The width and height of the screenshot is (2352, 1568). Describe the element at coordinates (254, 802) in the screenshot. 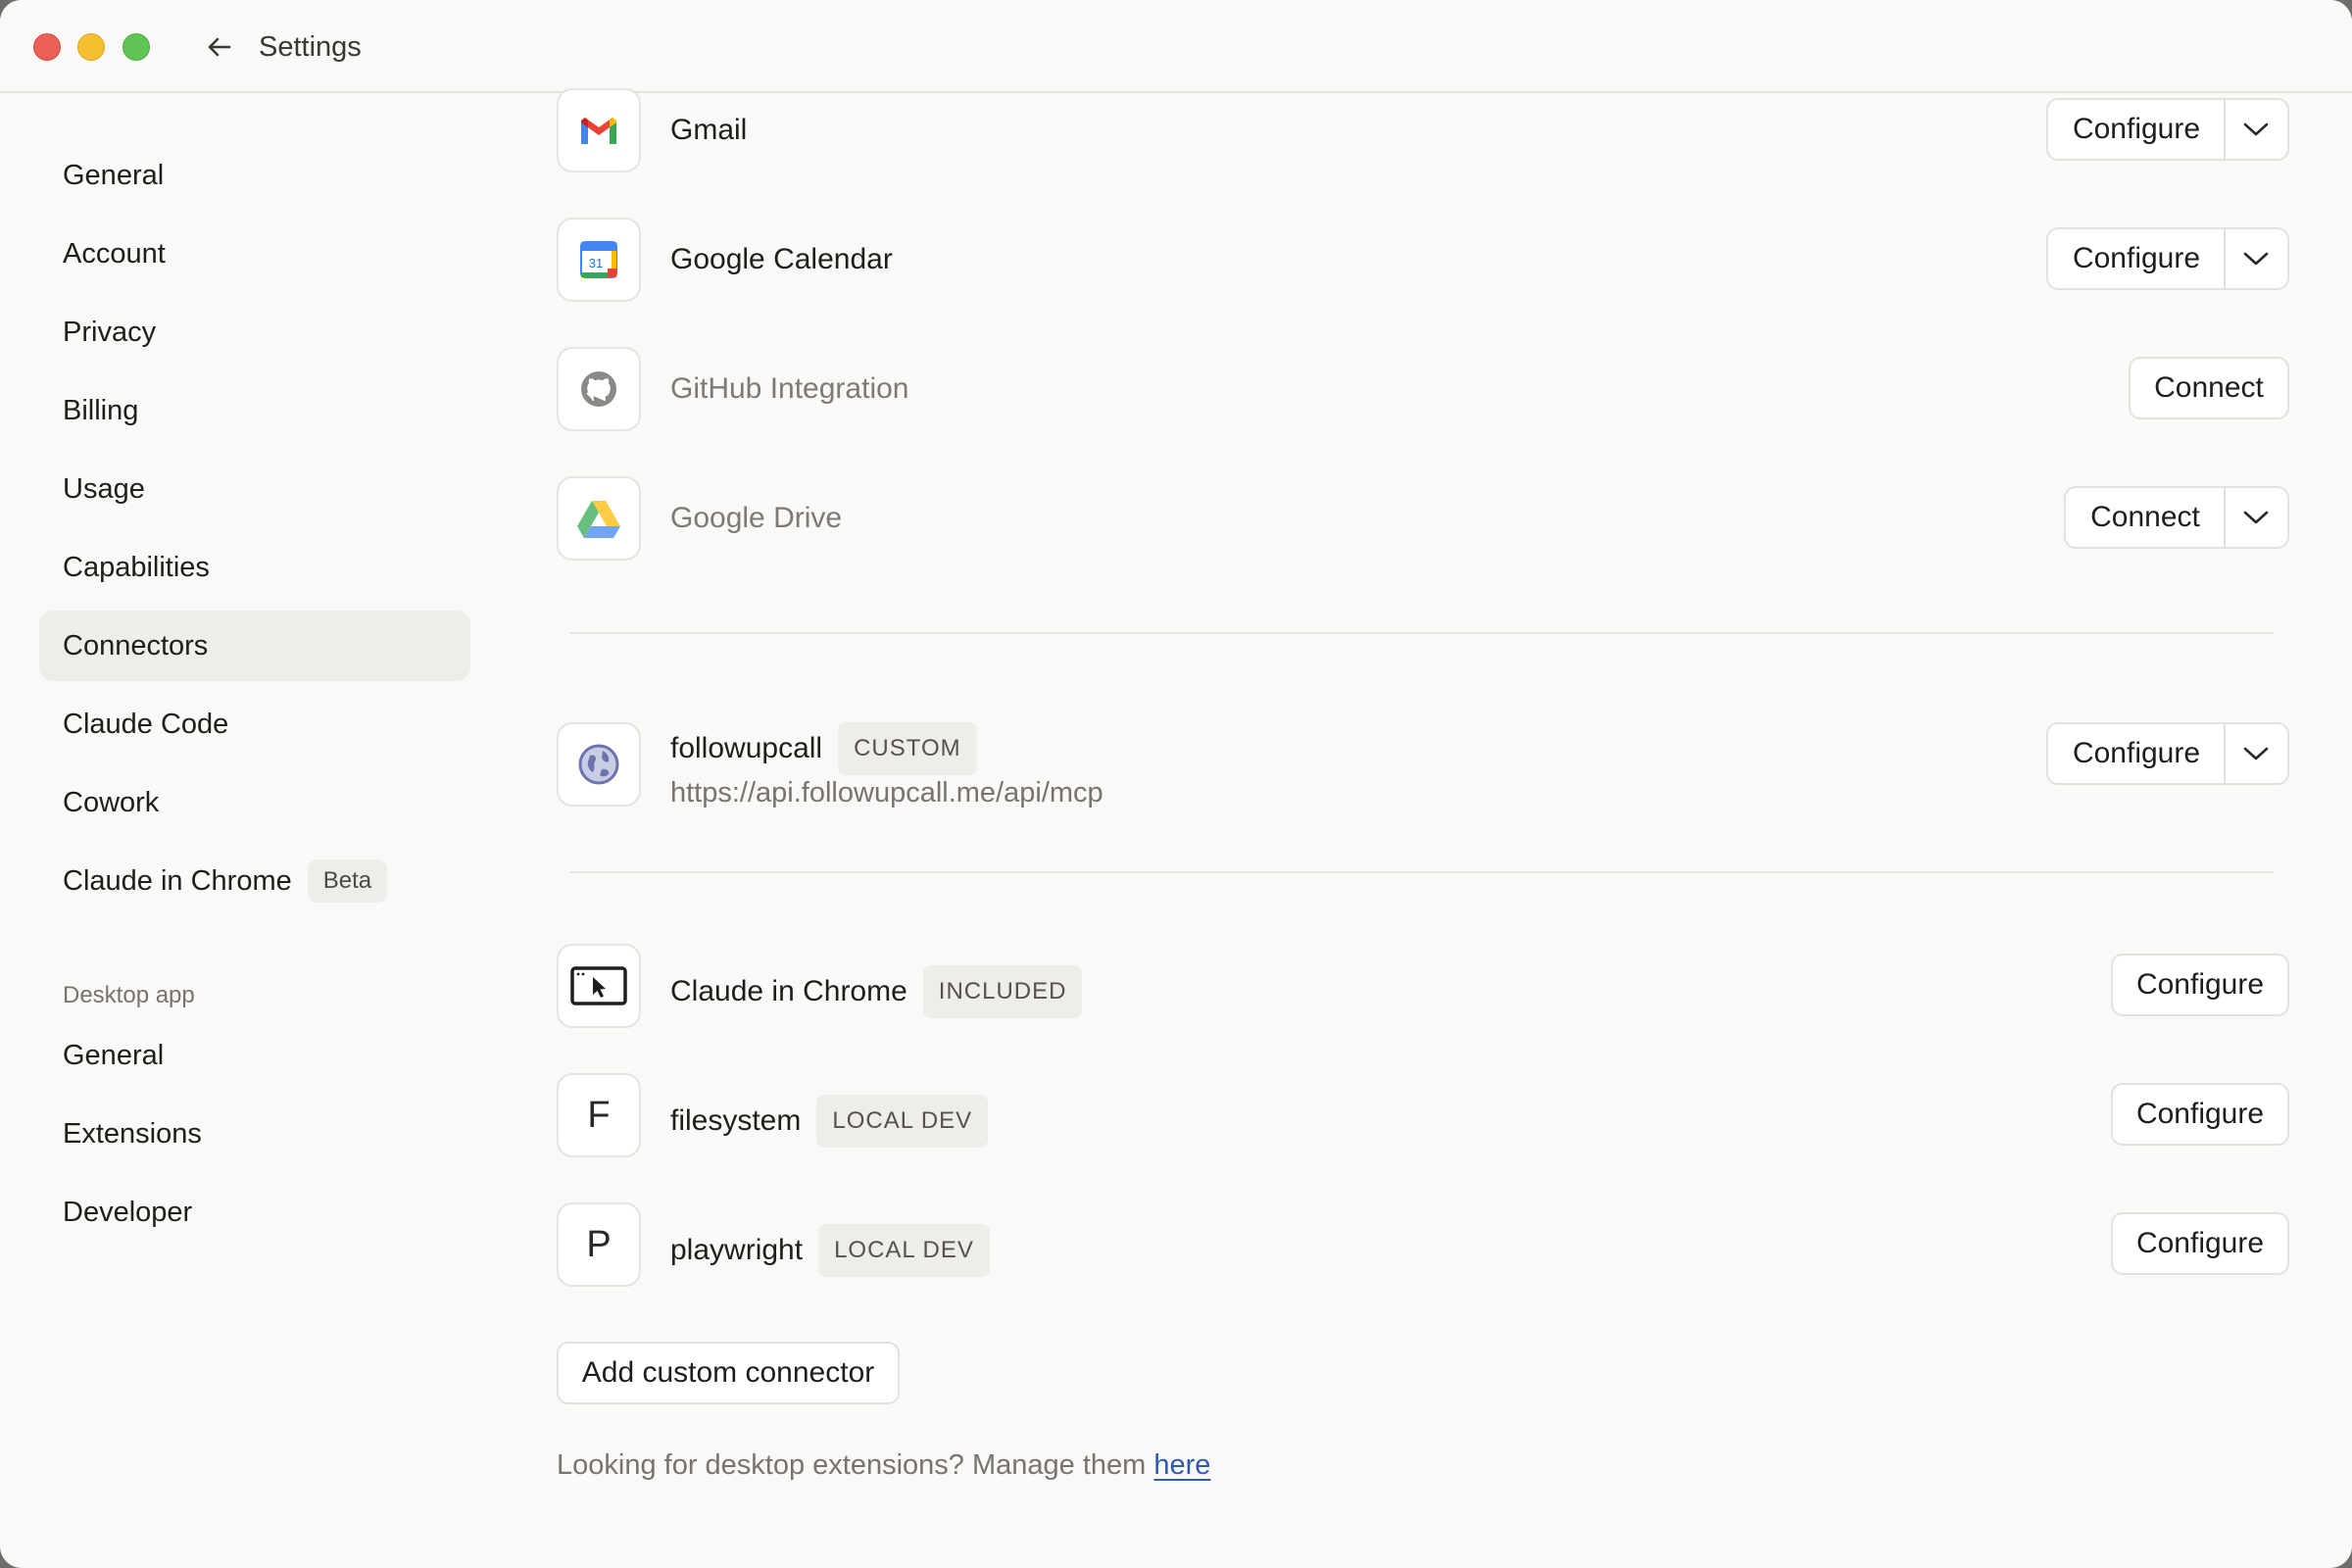

I see `sidebar-item-cowork: Cowork` at that location.